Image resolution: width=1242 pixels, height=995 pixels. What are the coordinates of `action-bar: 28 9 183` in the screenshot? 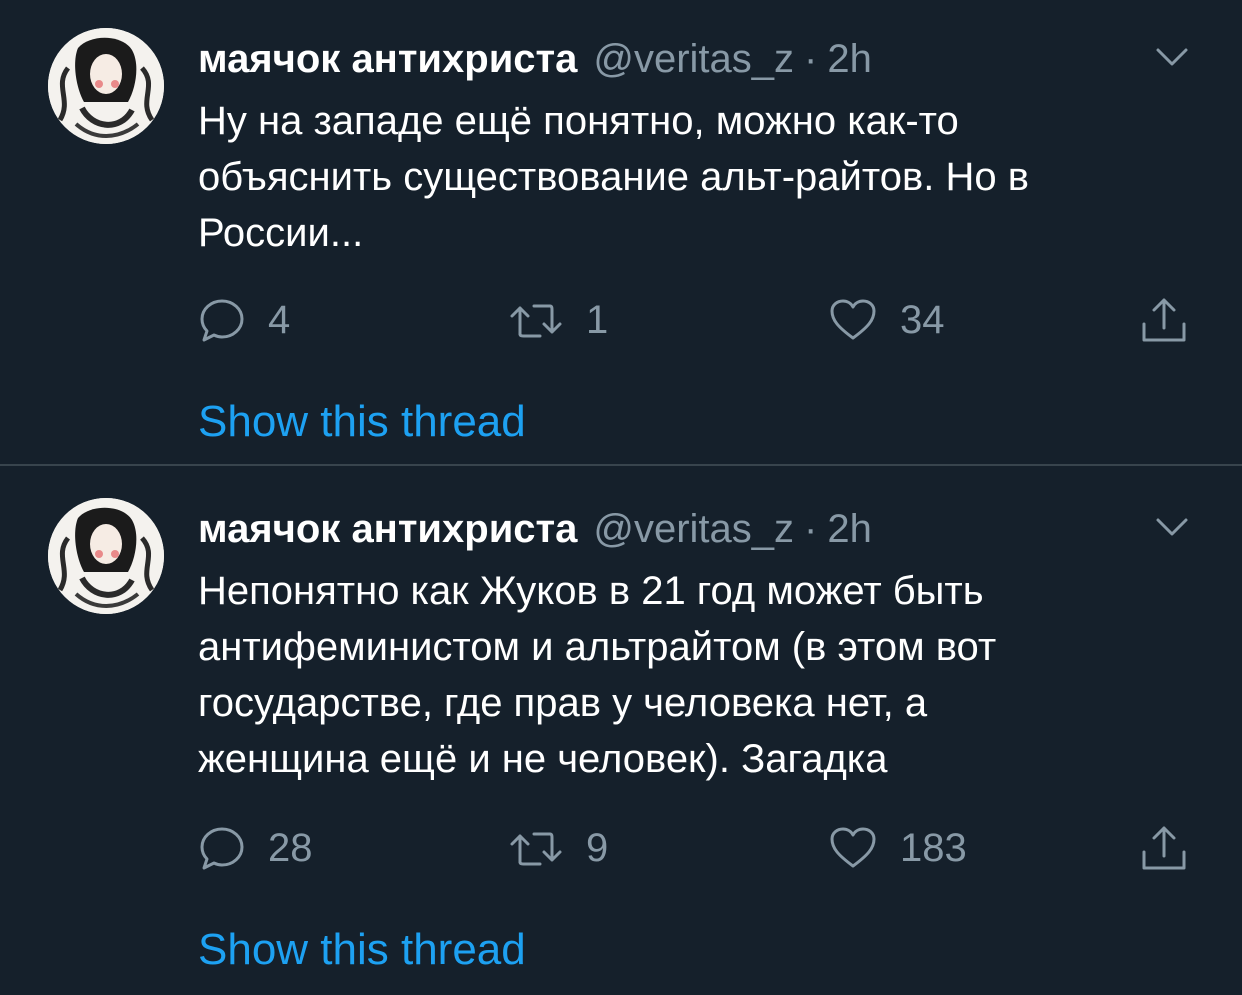 It's located at (621, 848).